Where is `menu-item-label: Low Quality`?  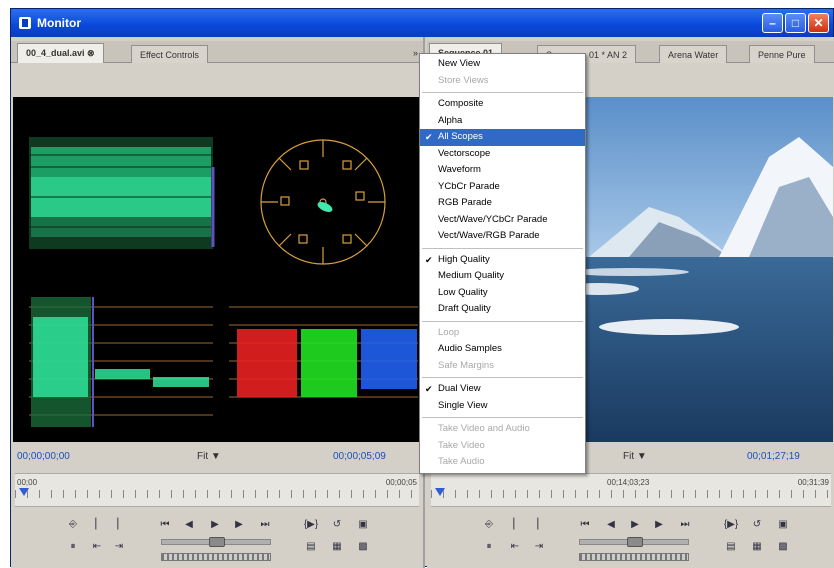 menu-item-label: Low Quality is located at coordinates (463, 292).